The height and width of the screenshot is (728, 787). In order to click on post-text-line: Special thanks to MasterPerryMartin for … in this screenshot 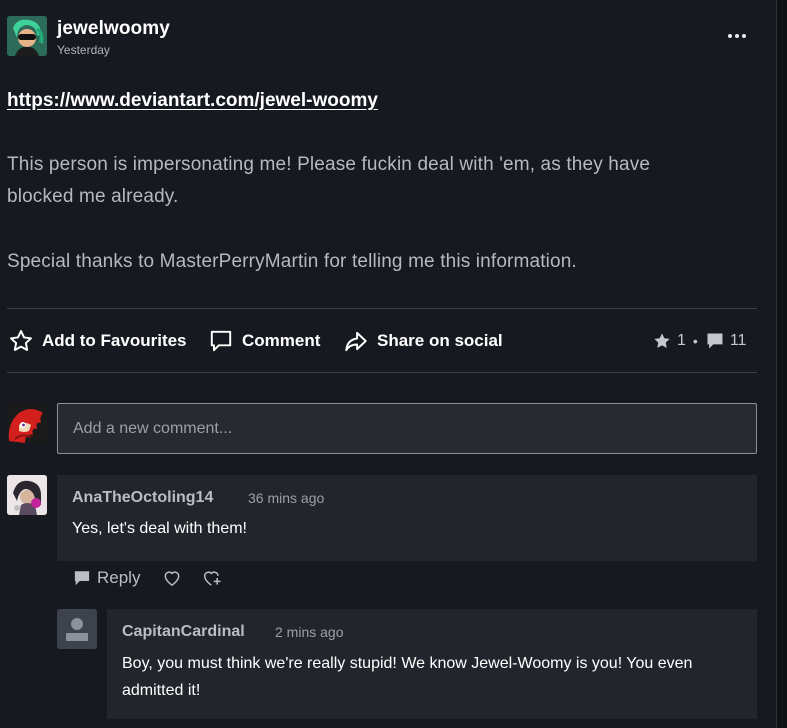, I will do `click(292, 261)`.